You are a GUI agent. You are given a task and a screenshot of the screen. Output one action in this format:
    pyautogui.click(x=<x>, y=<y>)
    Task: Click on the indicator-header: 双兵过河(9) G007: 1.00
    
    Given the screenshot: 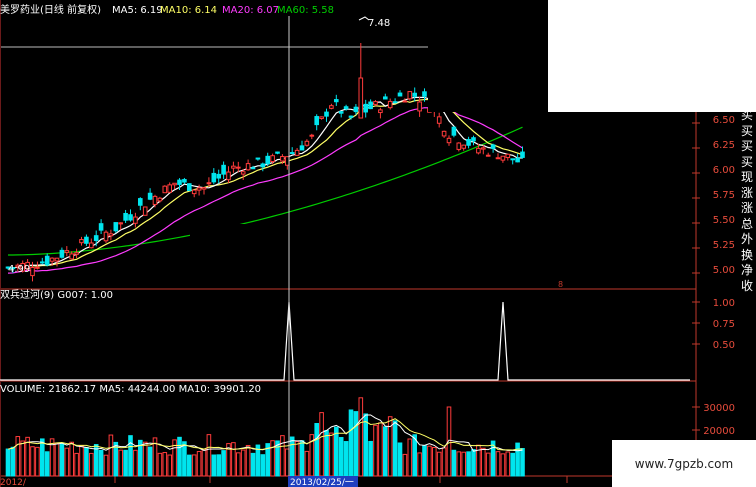 What is the action you would take?
    pyautogui.click(x=56, y=294)
    